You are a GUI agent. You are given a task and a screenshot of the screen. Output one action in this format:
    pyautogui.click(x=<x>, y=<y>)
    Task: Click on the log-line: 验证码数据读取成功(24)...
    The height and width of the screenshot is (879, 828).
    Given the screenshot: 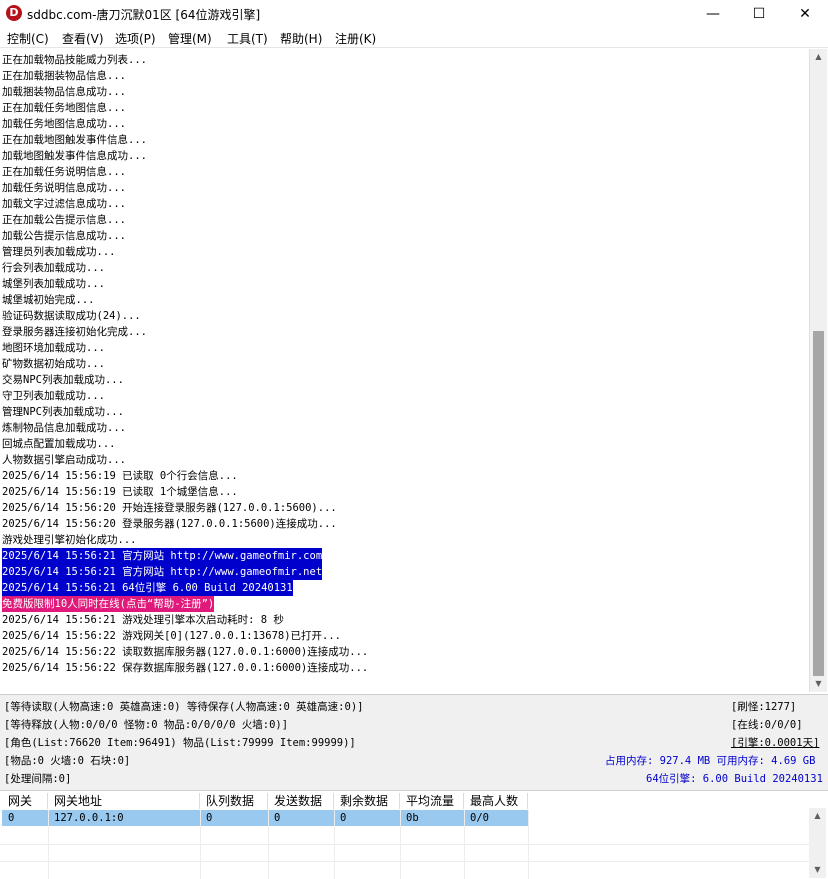 What is the action you would take?
    pyautogui.click(x=71, y=316)
    